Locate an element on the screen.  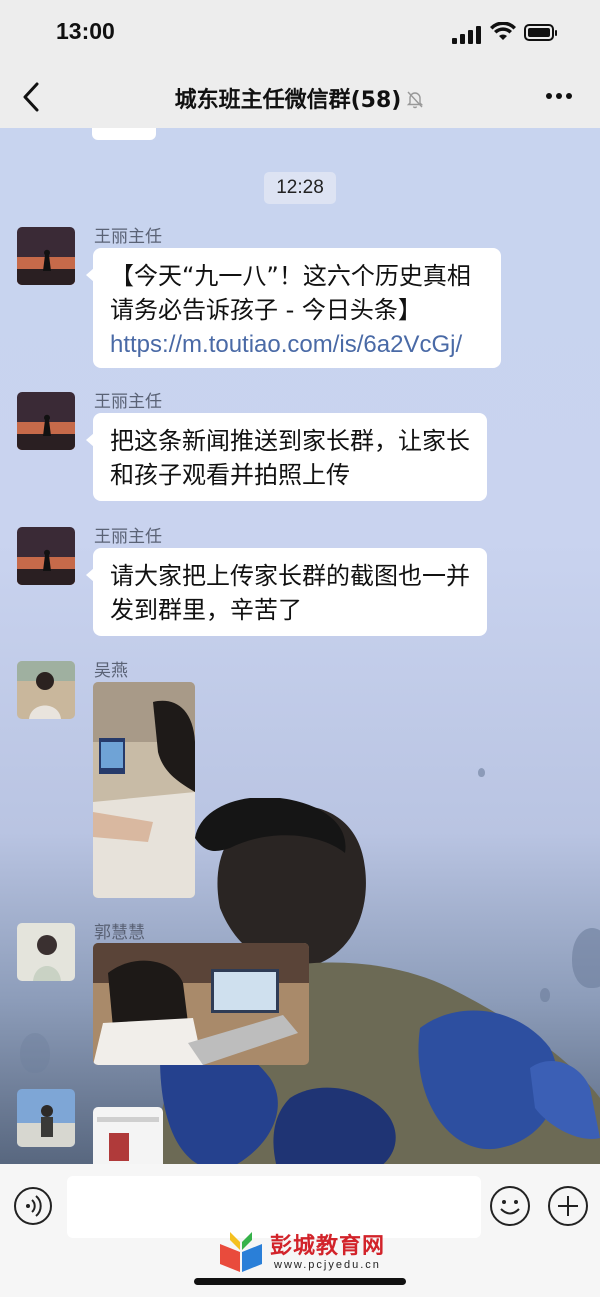
watermark-logo: 彭城教育网 www.pcjyedu.cn is located at coordinates (311, 1252).